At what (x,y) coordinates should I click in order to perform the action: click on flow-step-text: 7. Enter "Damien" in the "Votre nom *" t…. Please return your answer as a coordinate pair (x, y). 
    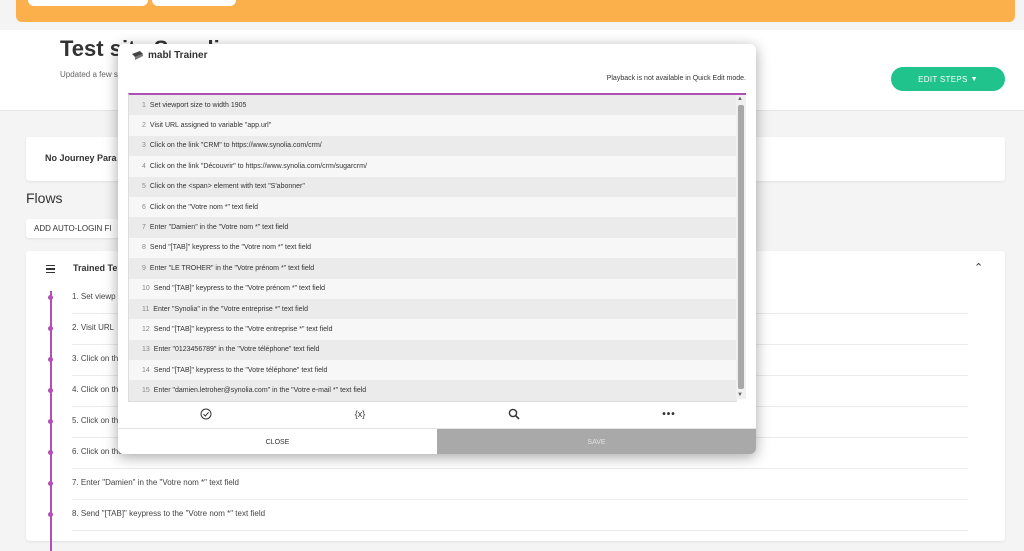
    Looking at the image, I should click on (155, 482).